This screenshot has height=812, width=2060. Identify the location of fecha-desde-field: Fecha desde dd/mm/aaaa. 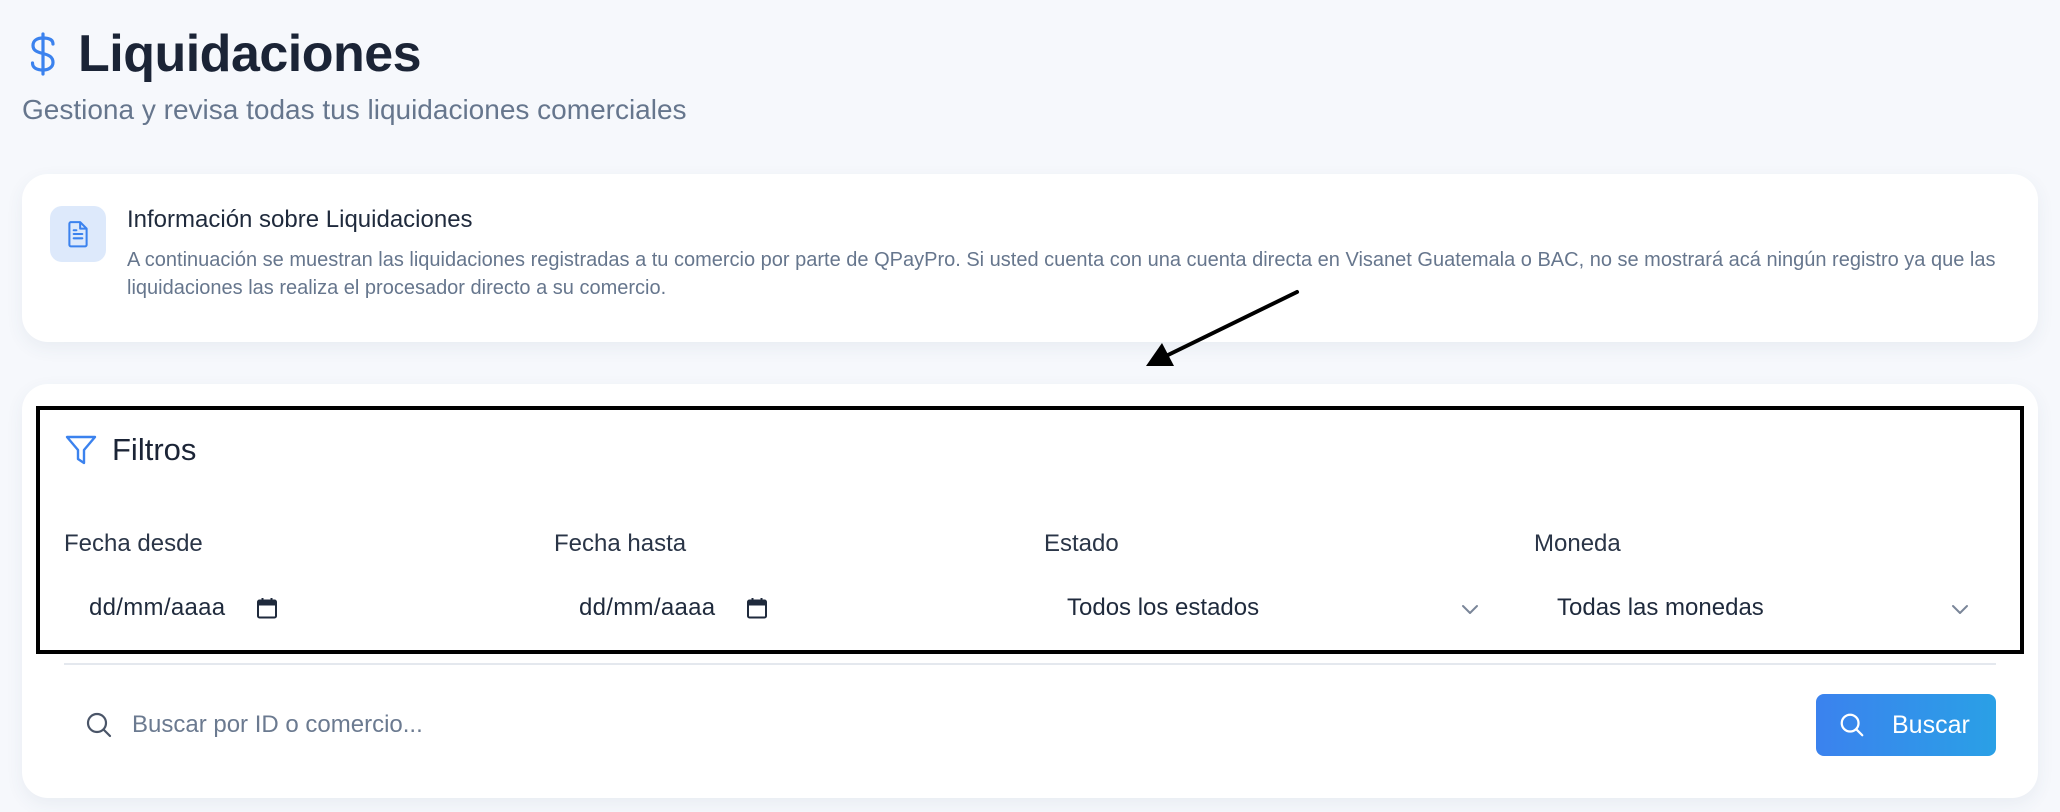
(294, 575).